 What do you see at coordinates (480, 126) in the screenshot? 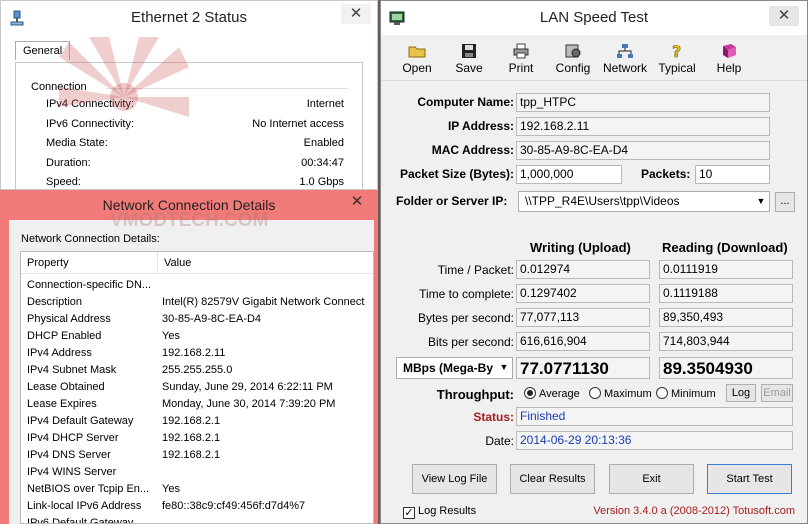
I see `ip-address-label: IP Address:` at bounding box center [480, 126].